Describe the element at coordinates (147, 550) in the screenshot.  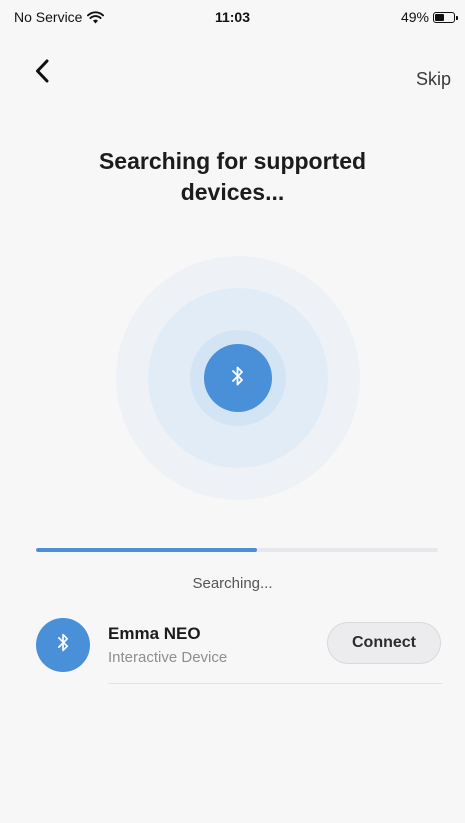
I see `search-progress-fill` at that location.